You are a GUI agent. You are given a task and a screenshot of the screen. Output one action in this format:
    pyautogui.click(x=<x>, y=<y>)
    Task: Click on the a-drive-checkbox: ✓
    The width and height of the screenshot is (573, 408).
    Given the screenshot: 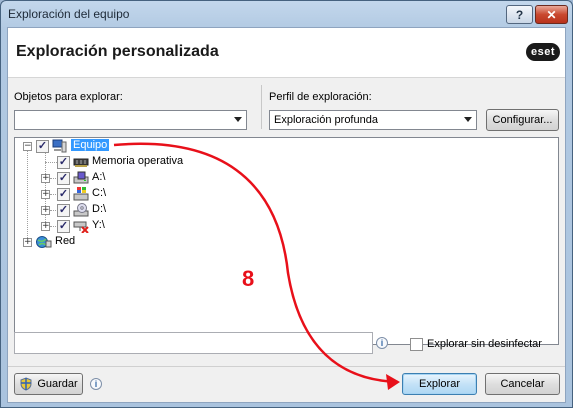 What is the action you would take?
    pyautogui.click(x=63, y=178)
    